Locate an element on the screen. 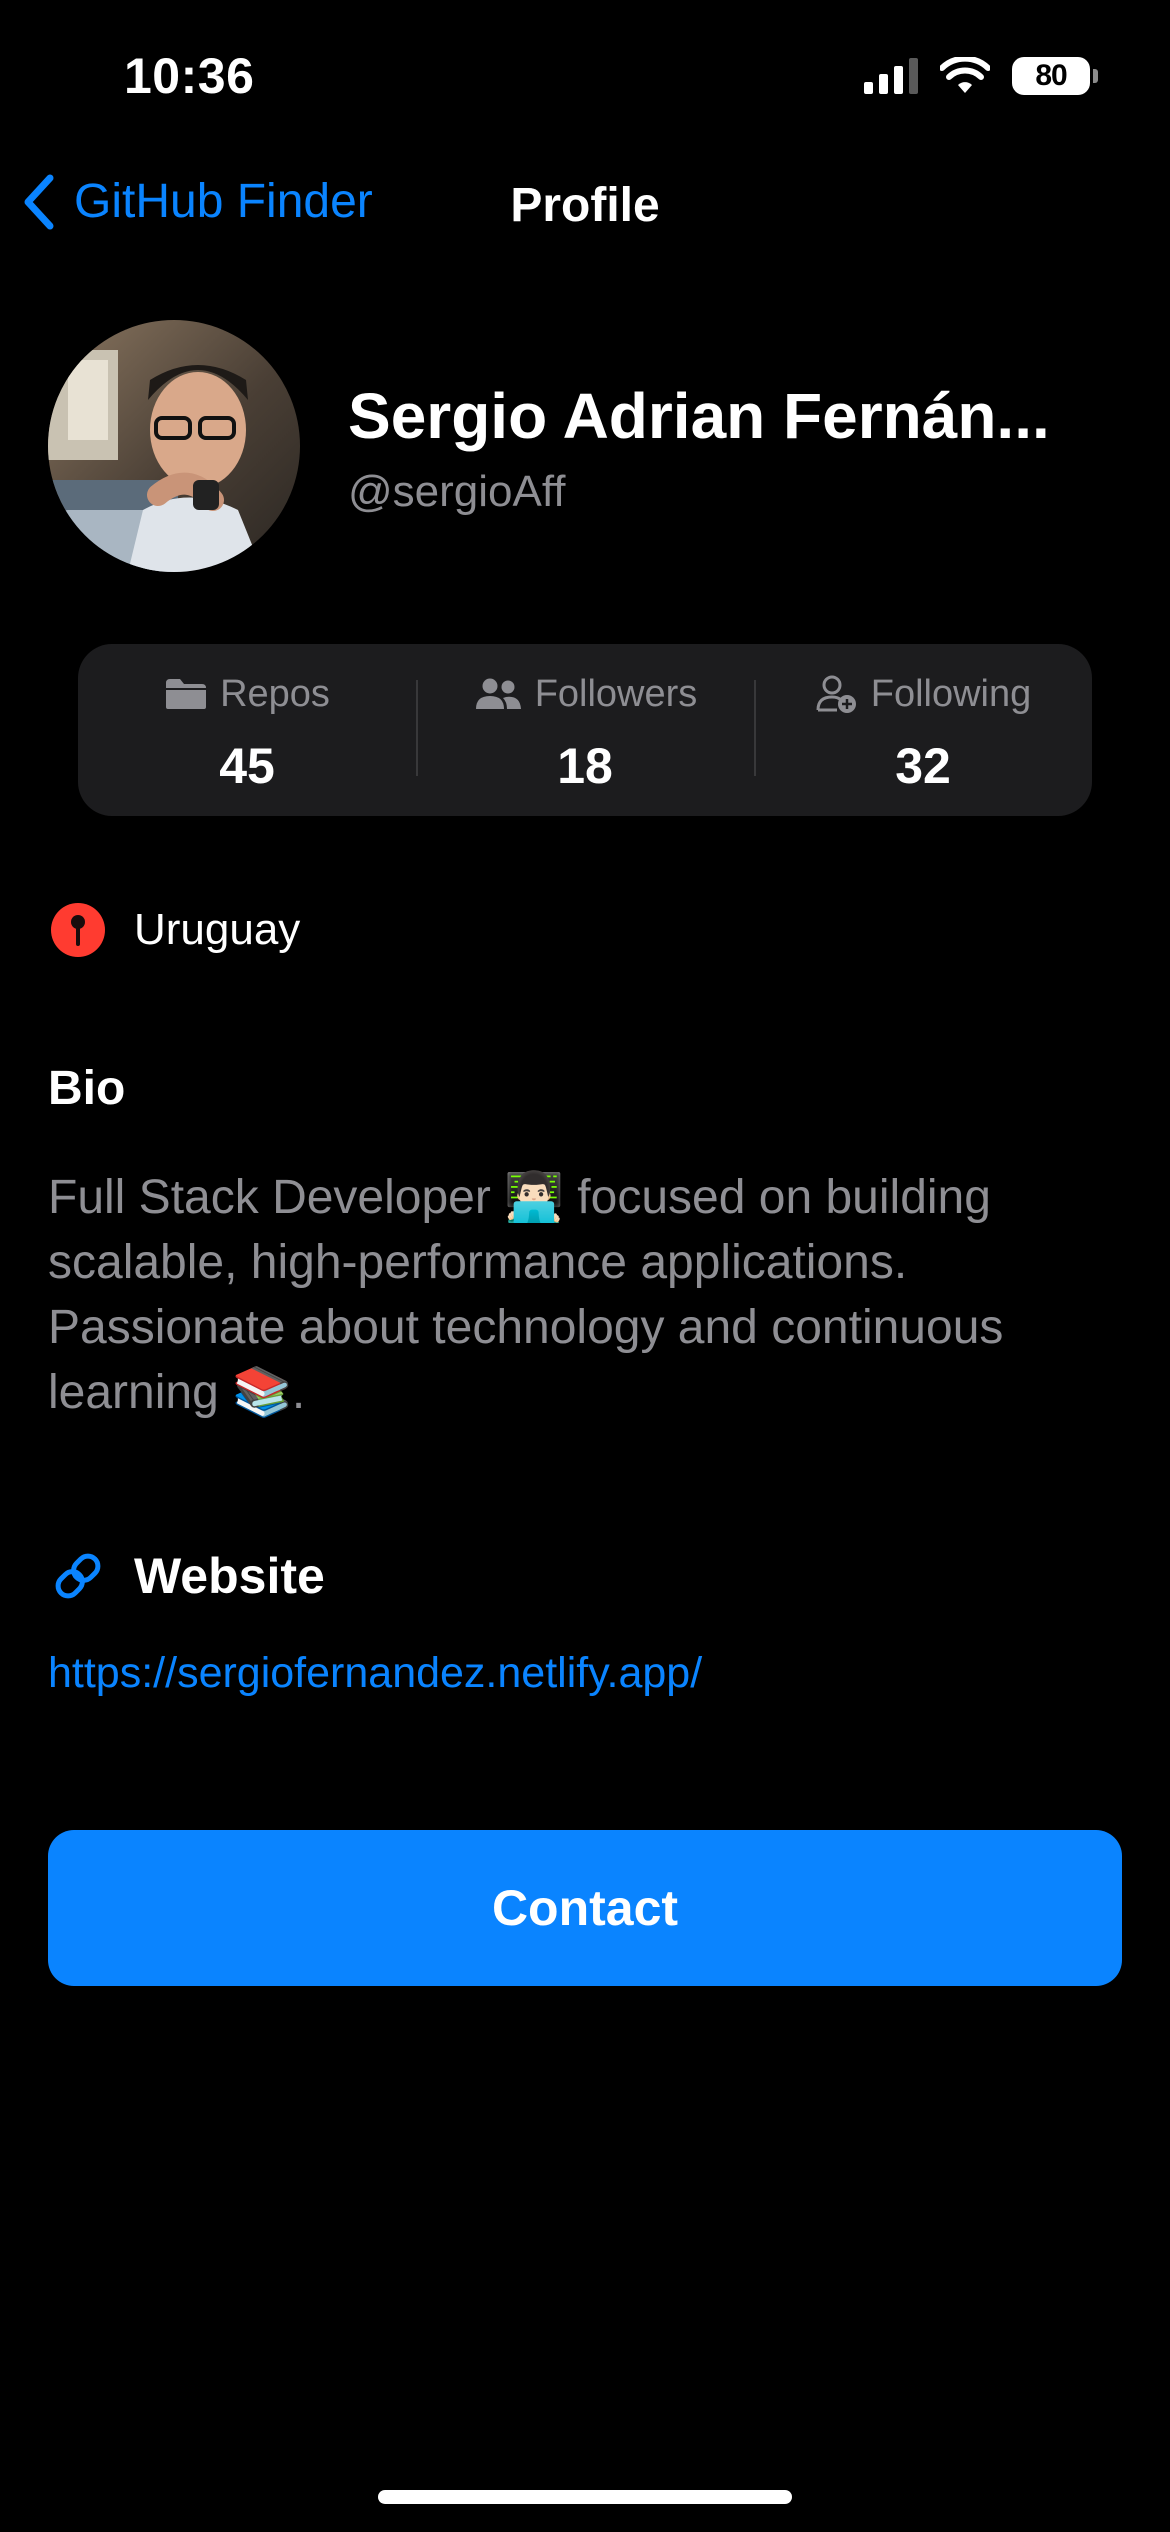 The height and width of the screenshot is (2532, 1170). website-header: Website is located at coordinates (187, 1576).